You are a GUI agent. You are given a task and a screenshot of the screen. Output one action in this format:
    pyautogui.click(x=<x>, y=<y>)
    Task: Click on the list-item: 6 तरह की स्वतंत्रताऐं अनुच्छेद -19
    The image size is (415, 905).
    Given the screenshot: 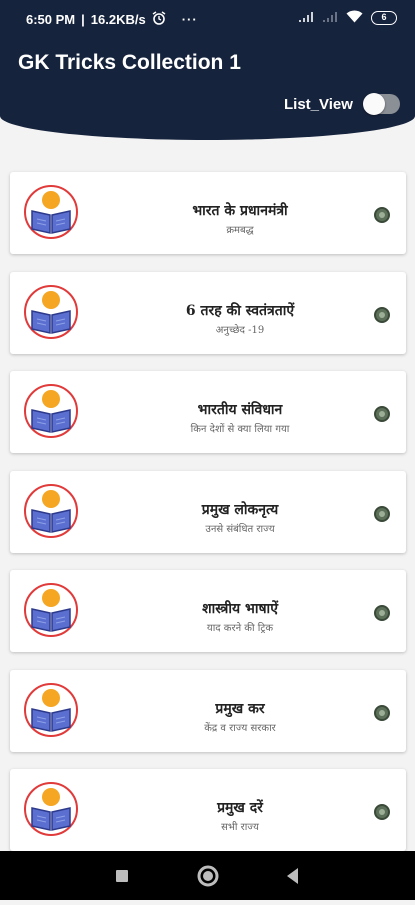 What is the action you would take?
    pyautogui.click(x=208, y=312)
    